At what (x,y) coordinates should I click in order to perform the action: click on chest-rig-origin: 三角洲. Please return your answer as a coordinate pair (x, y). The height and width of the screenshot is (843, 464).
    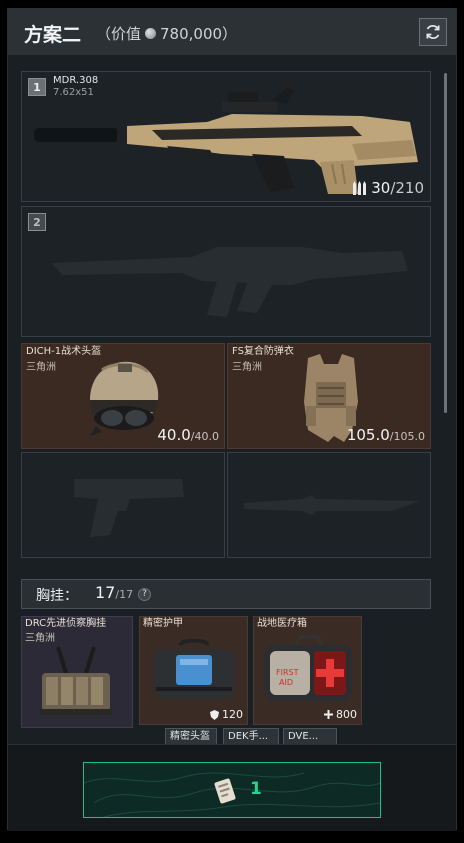
    Looking at the image, I should click on (40, 638).